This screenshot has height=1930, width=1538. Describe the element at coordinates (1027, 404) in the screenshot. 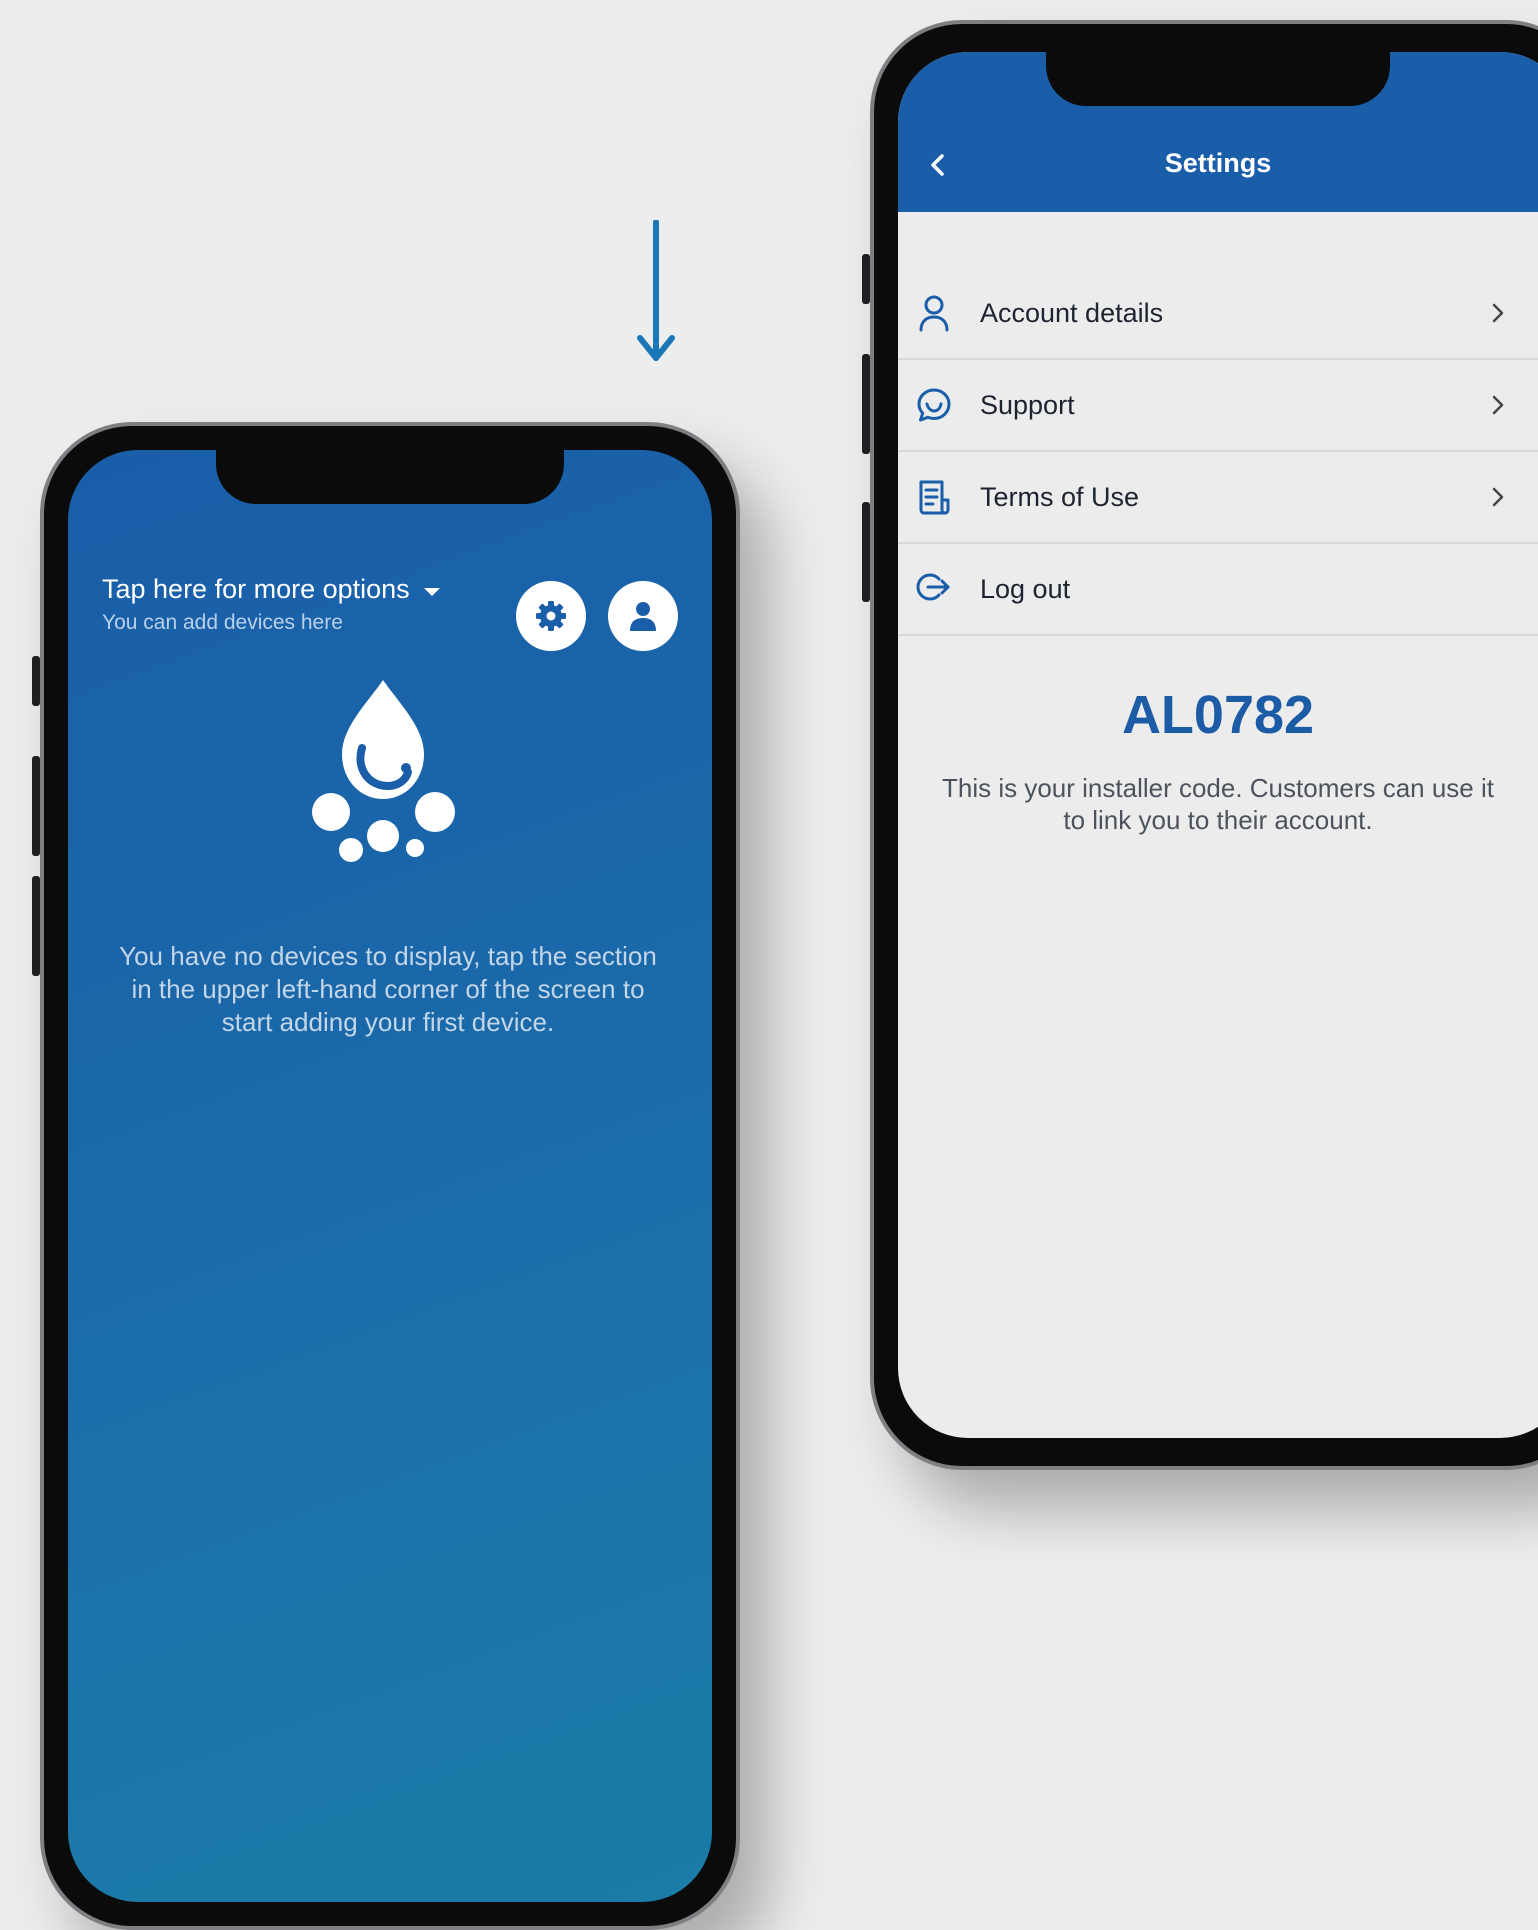

I see `menu-item-label: Support` at that location.